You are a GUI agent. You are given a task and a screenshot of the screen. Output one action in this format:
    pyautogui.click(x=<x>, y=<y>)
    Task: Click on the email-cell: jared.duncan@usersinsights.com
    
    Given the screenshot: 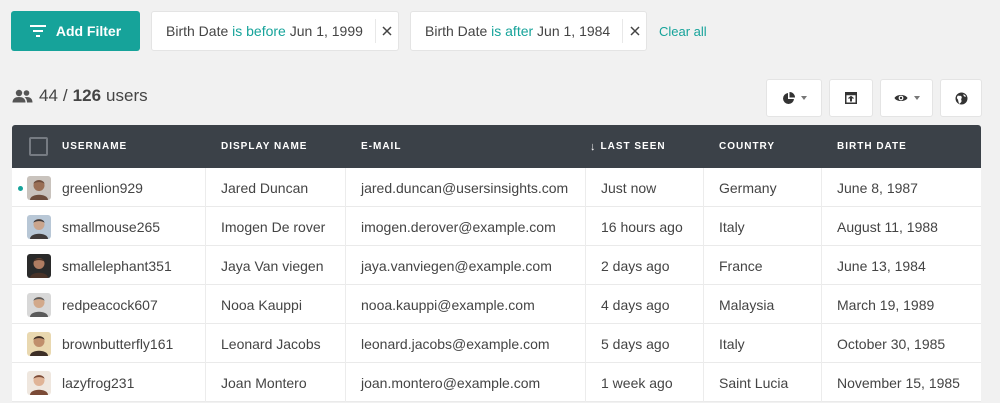 What is the action you would take?
    pyautogui.click(x=464, y=187)
    